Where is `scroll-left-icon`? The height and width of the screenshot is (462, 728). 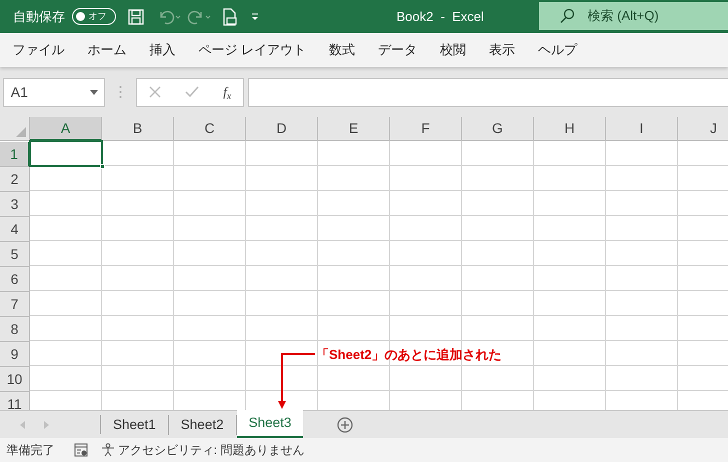
scroll-left-icon is located at coordinates (22, 424).